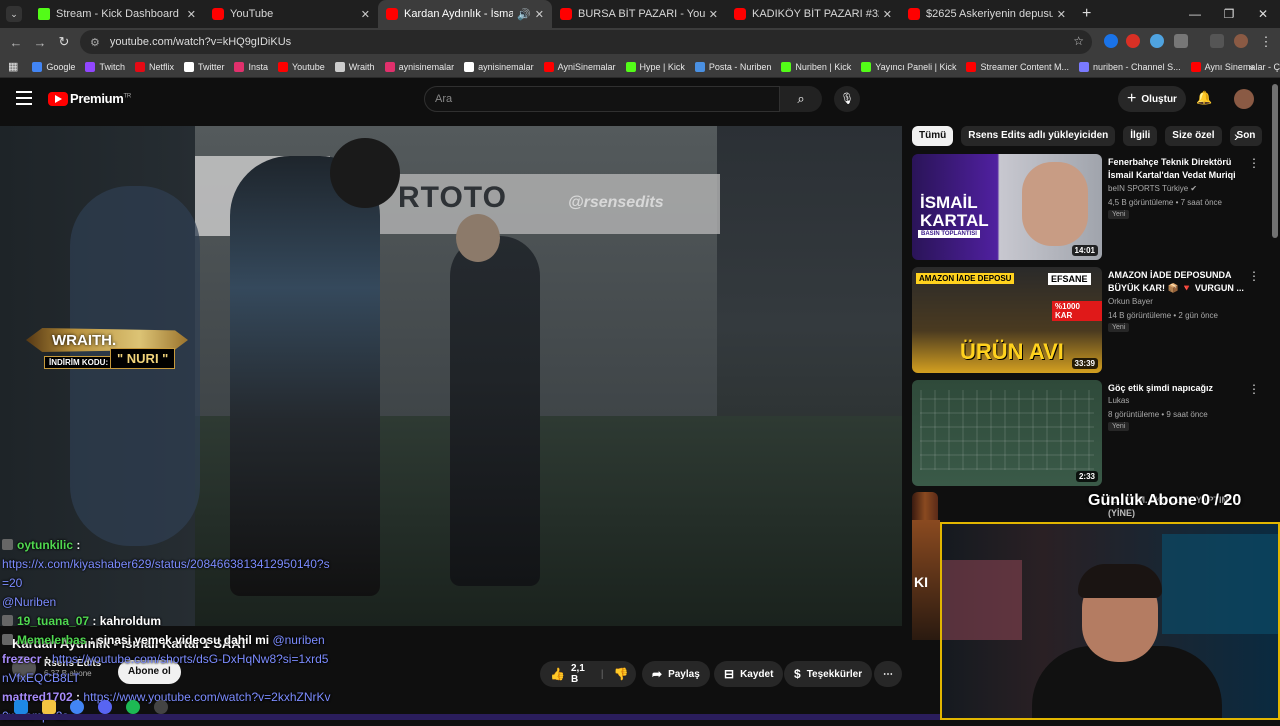 The height and width of the screenshot is (726, 1280). I want to click on reading-list-icon, so click(1217, 41).